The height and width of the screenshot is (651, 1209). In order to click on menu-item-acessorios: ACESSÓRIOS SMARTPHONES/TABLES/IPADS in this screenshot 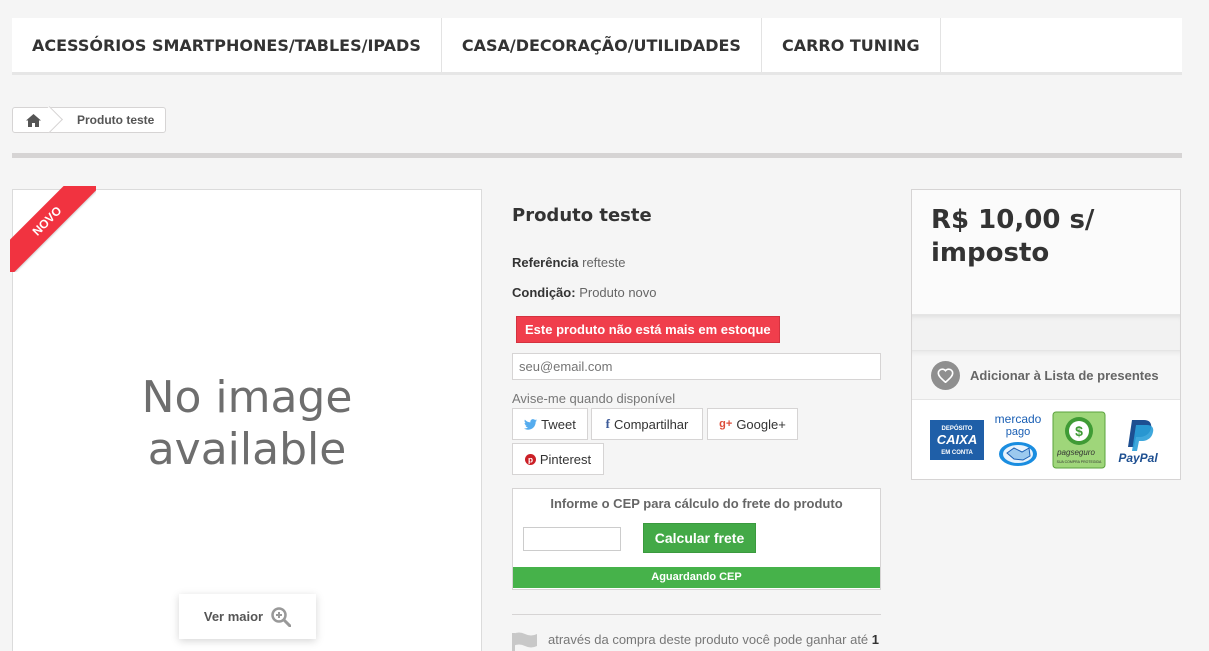, I will do `click(227, 45)`.